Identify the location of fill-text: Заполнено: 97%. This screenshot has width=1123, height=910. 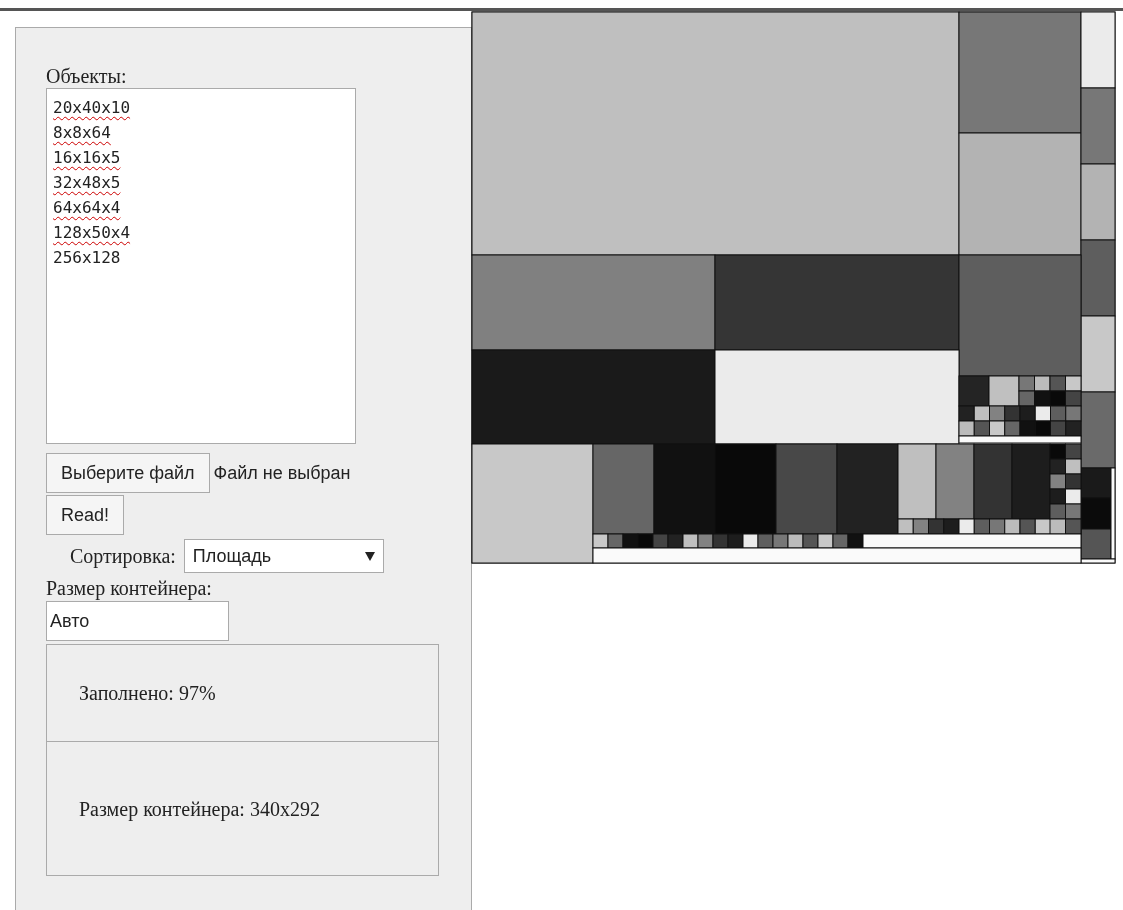
(147, 693).